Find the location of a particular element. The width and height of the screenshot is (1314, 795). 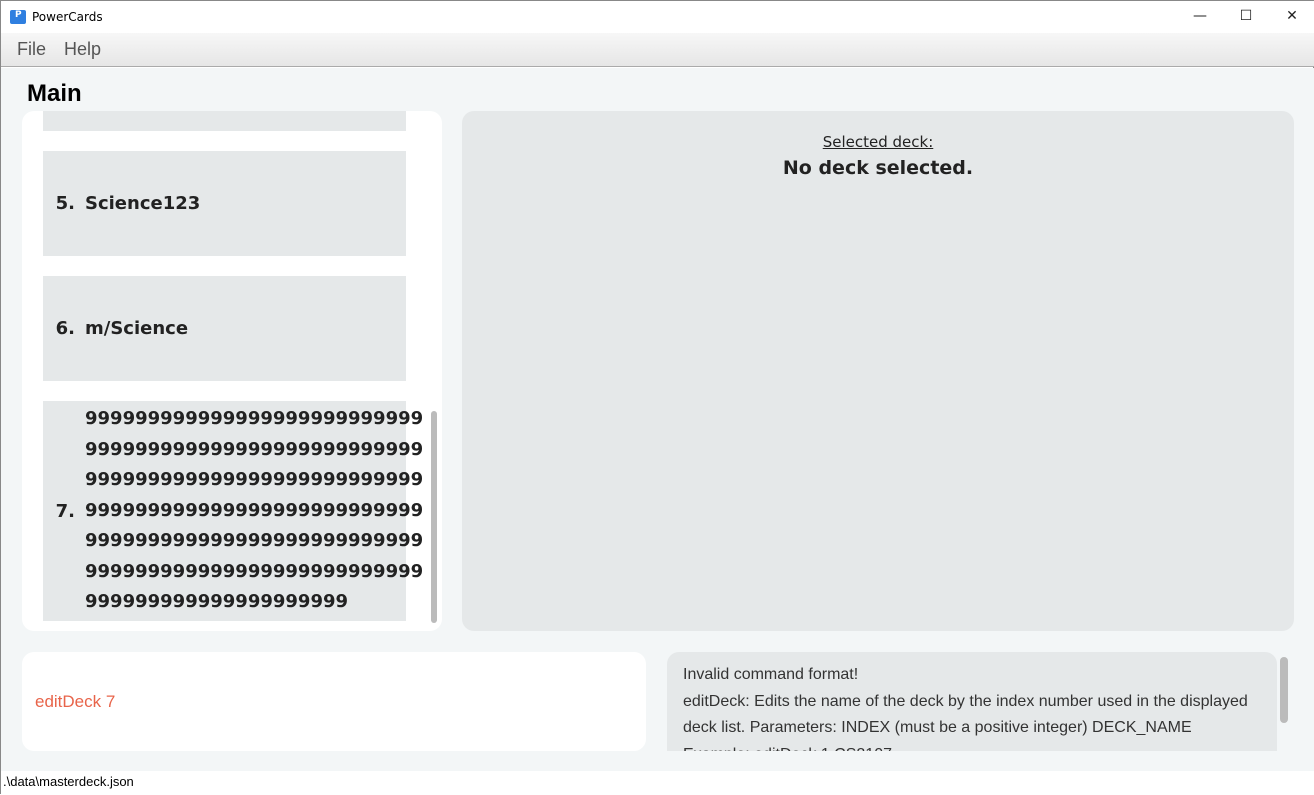

deck-card: 5. Science123 is located at coordinates (224, 203).